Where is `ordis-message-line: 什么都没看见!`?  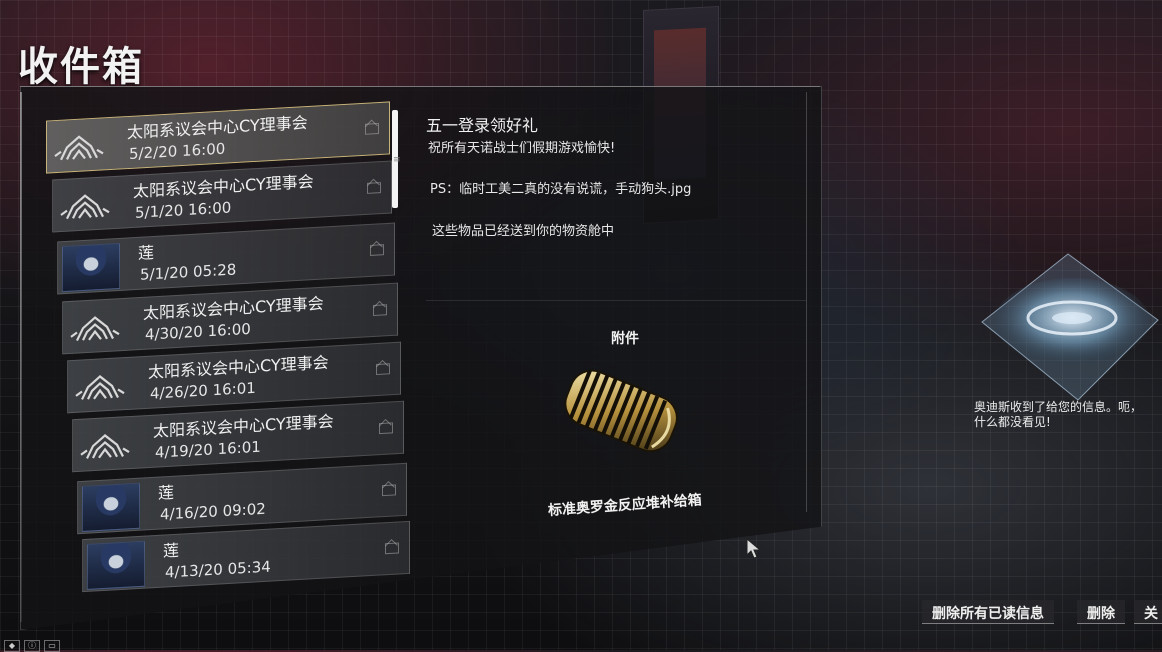 ordis-message-line: 什么都没看见! is located at coordinates (1012, 422).